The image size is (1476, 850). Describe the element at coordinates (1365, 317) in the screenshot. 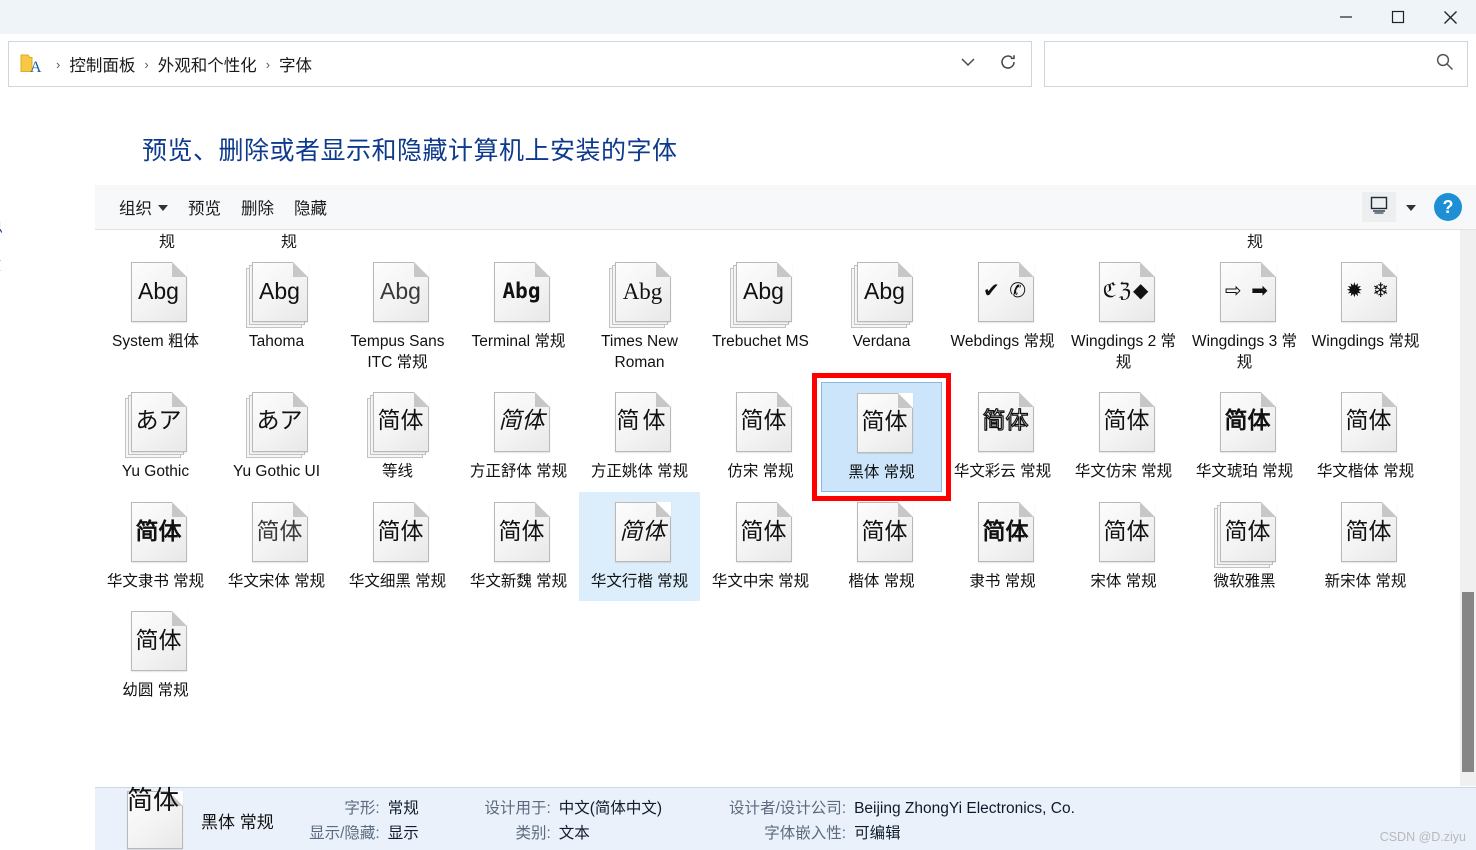

I see `font-tile: ✹ ❄ Wingdings 常规` at that location.